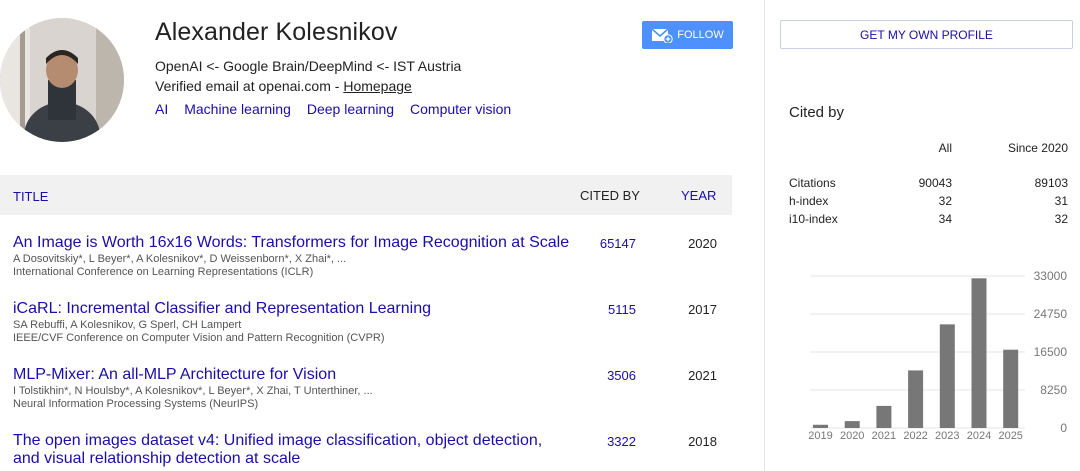 The image size is (1080, 471). Describe the element at coordinates (813, 219) in the screenshot. I see `stats-label: i10-index` at that location.